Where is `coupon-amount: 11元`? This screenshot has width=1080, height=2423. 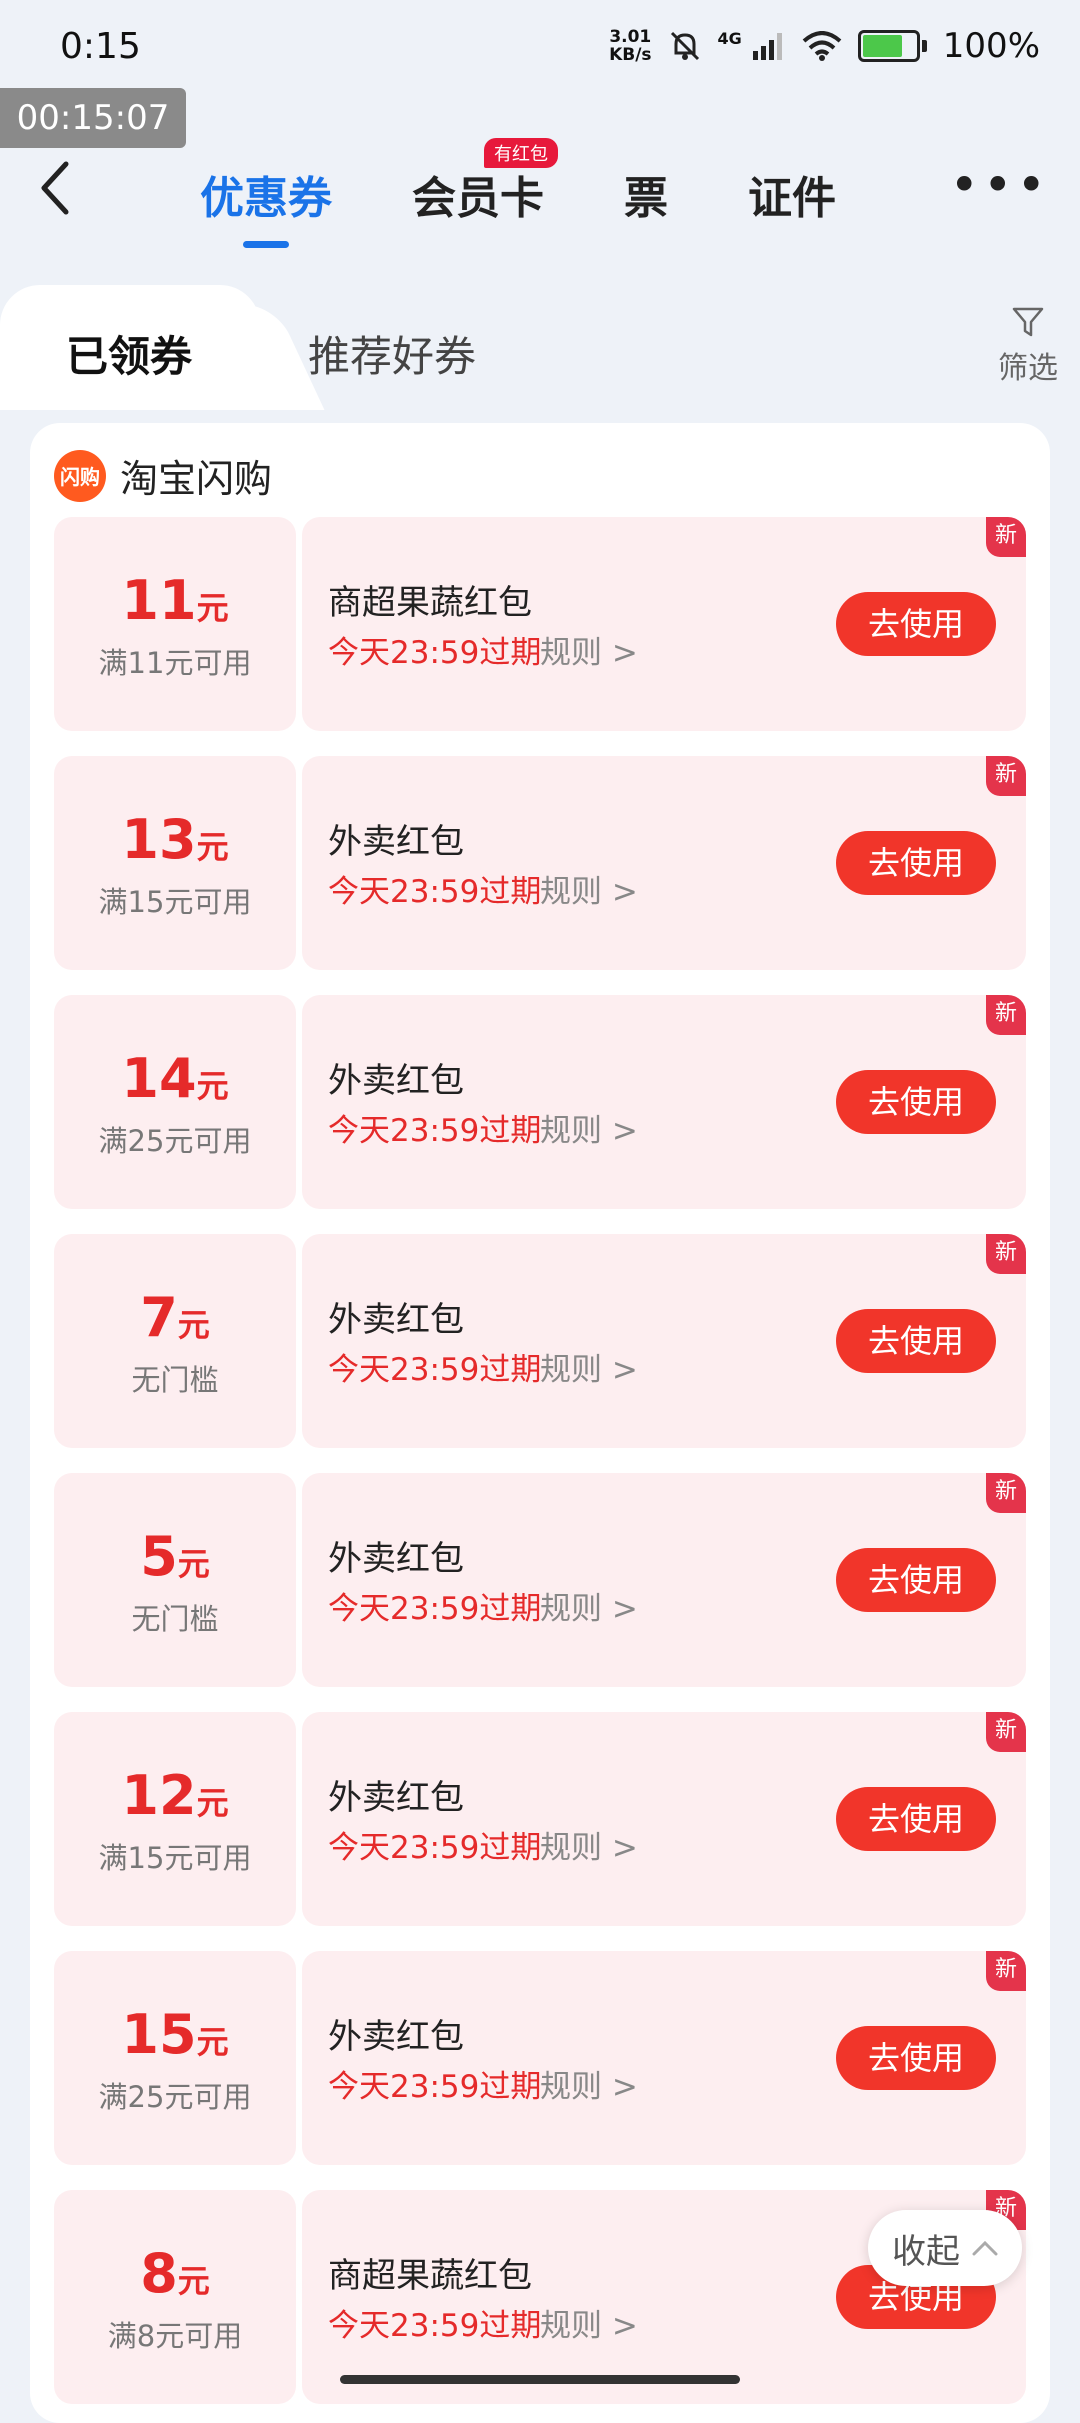 coupon-amount: 11元 is located at coordinates (175, 604).